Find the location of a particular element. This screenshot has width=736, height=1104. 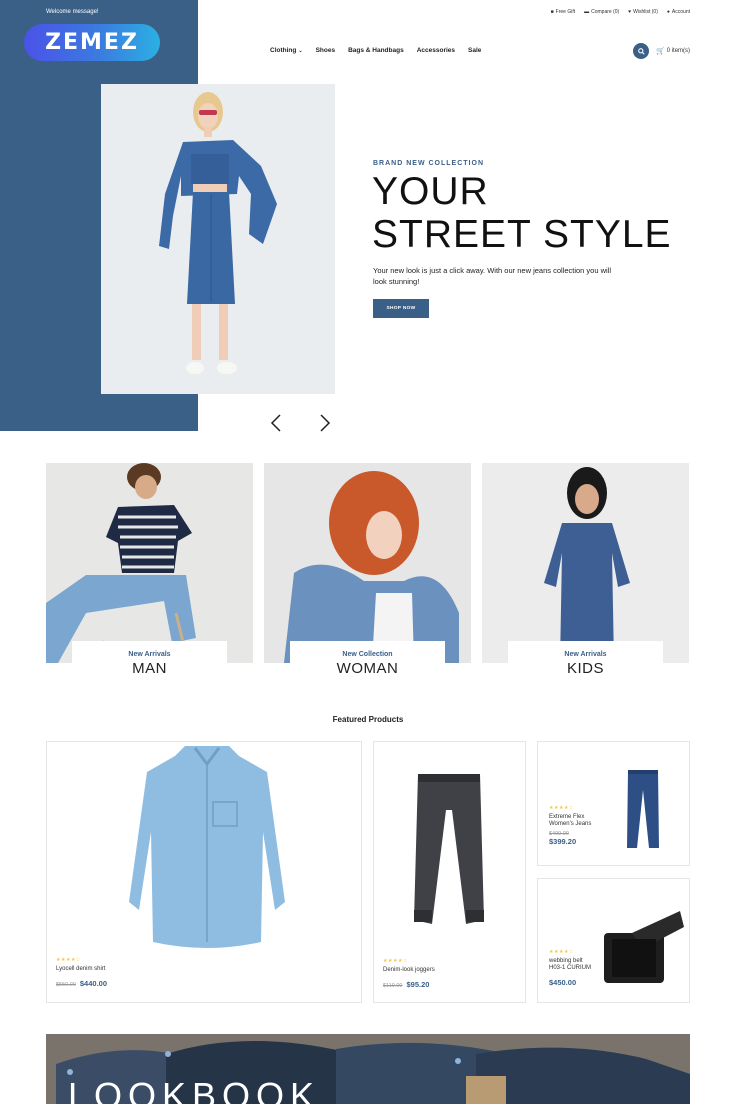

nav-label: Shoes is located at coordinates (325, 50).